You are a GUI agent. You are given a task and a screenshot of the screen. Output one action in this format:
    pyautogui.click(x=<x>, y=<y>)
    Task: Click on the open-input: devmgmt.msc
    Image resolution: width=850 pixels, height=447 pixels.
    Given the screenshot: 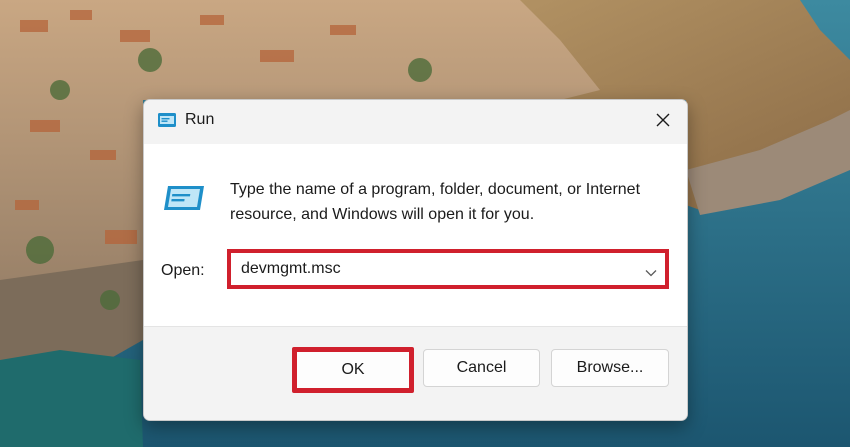 What is the action you would take?
    pyautogui.click(x=291, y=269)
    